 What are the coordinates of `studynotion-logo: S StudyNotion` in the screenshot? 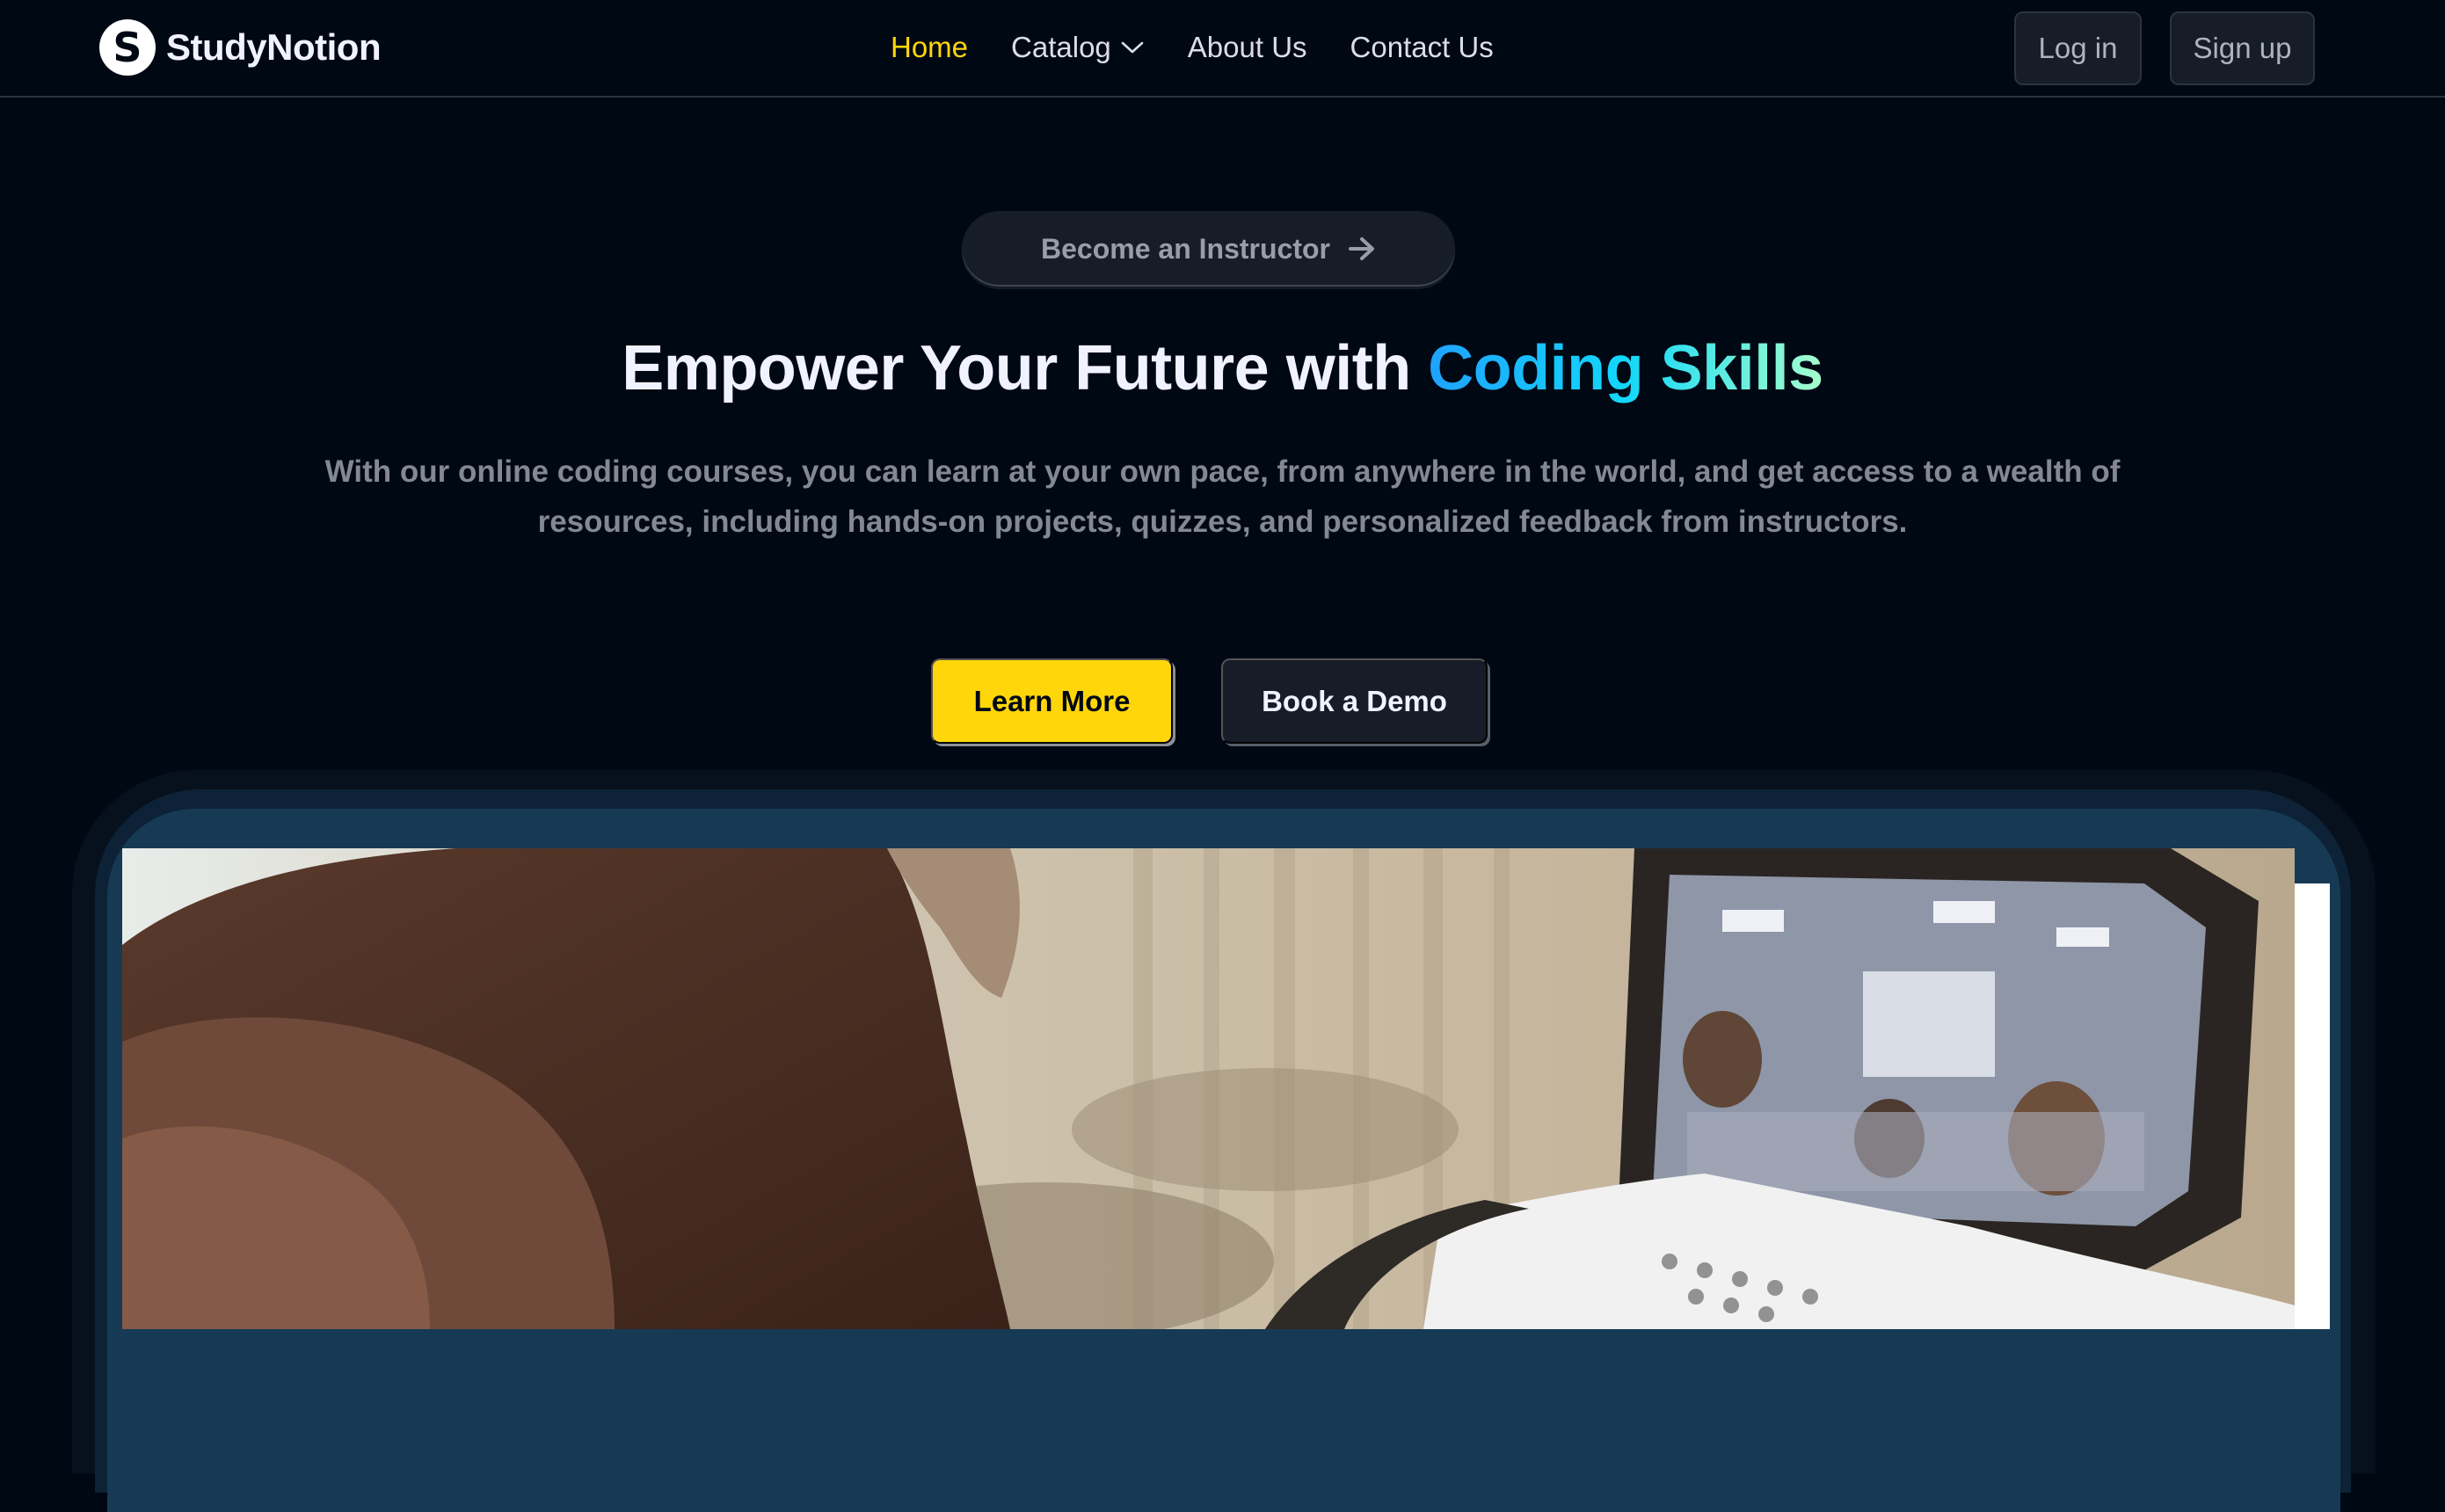 It's located at (240, 48).